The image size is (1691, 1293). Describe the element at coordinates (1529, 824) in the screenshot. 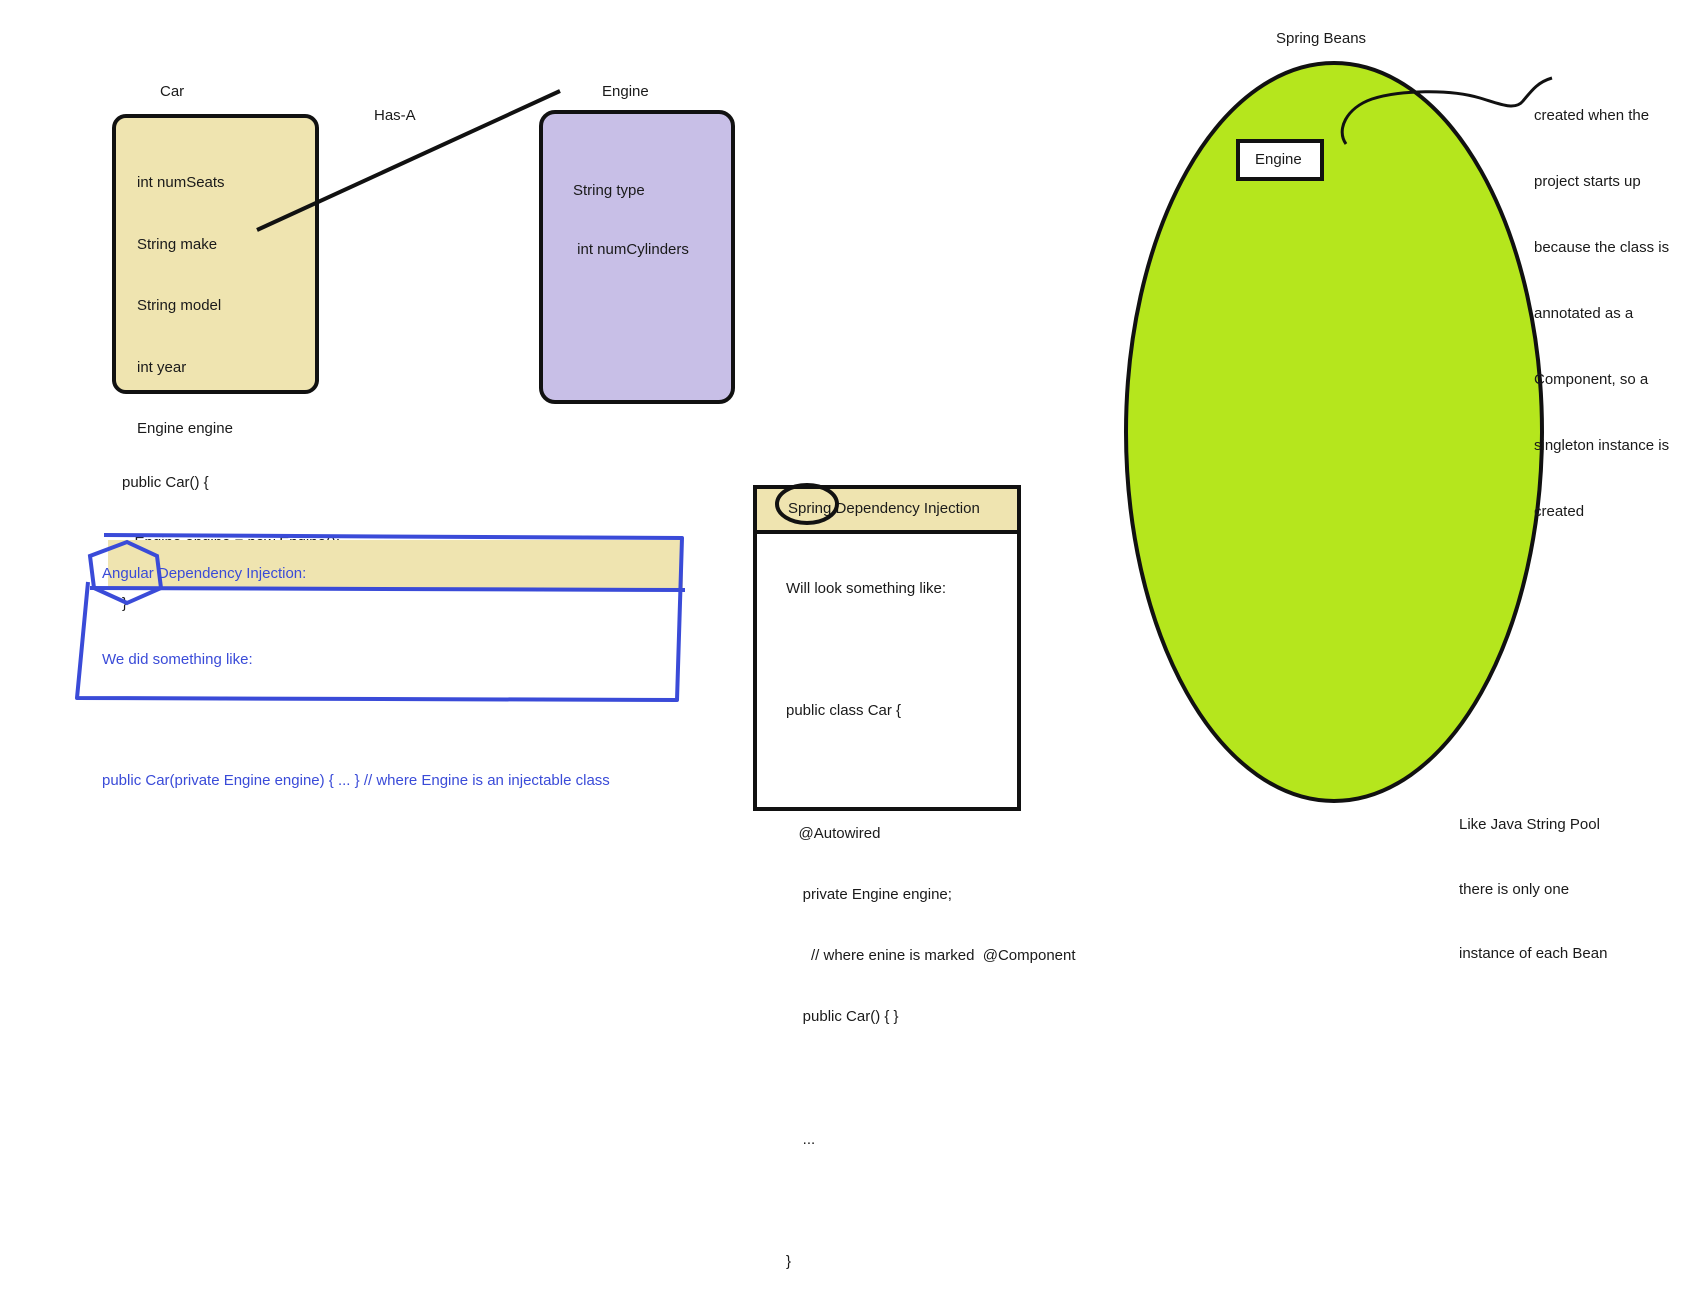

I see `pool-line: Like Java String Pool` at that location.